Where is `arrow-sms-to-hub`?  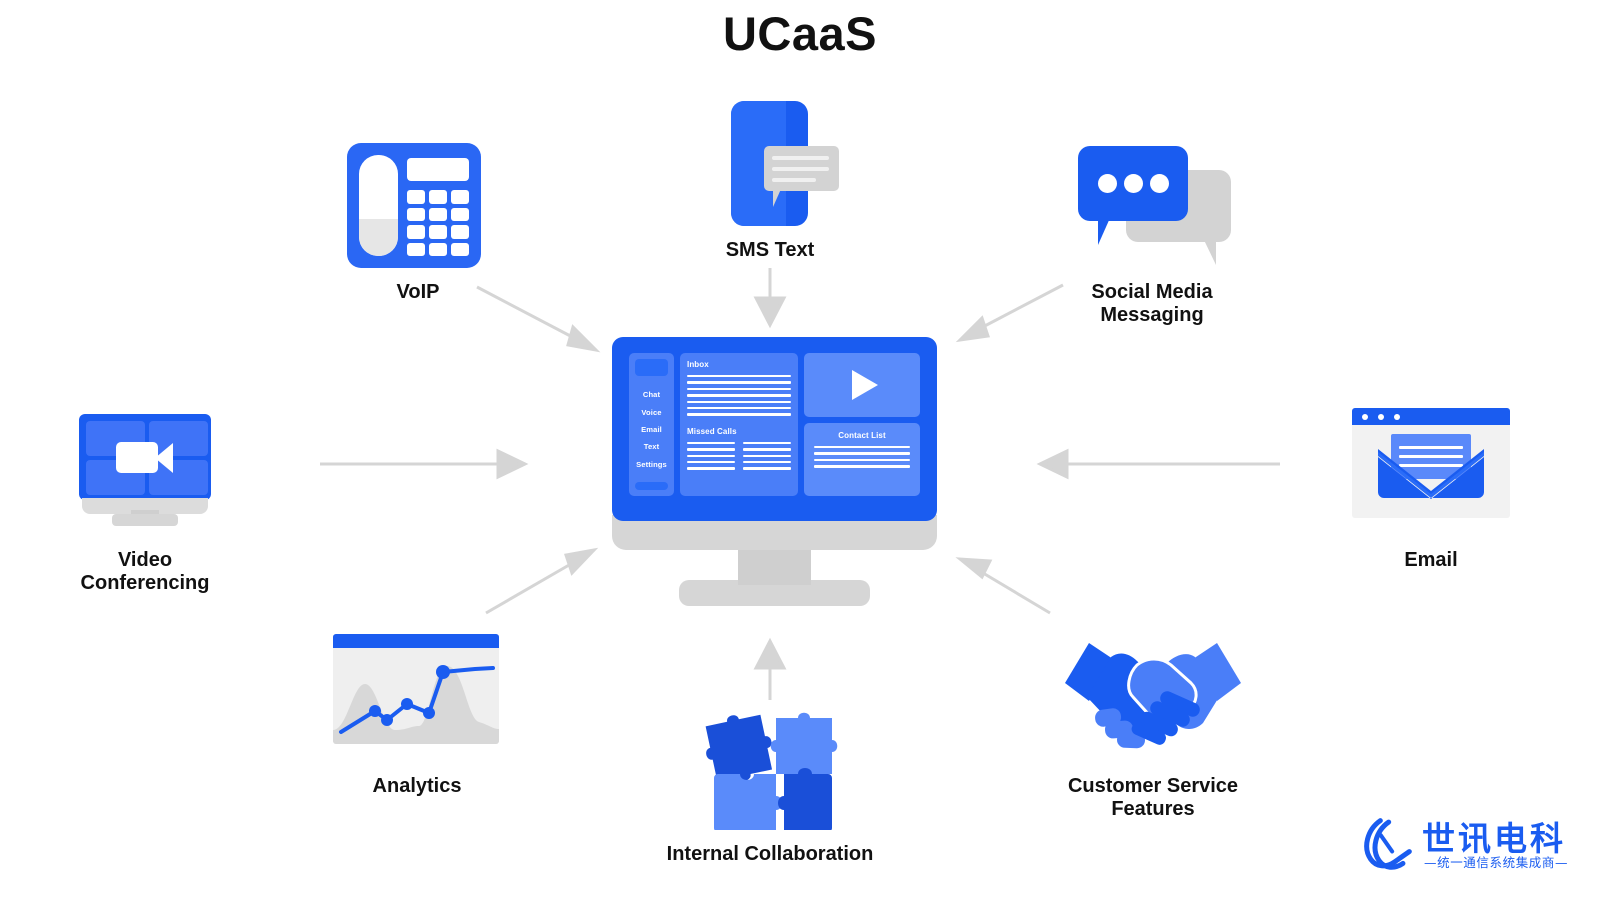
arrow-sms-to-hub is located at coordinates (770, 298).